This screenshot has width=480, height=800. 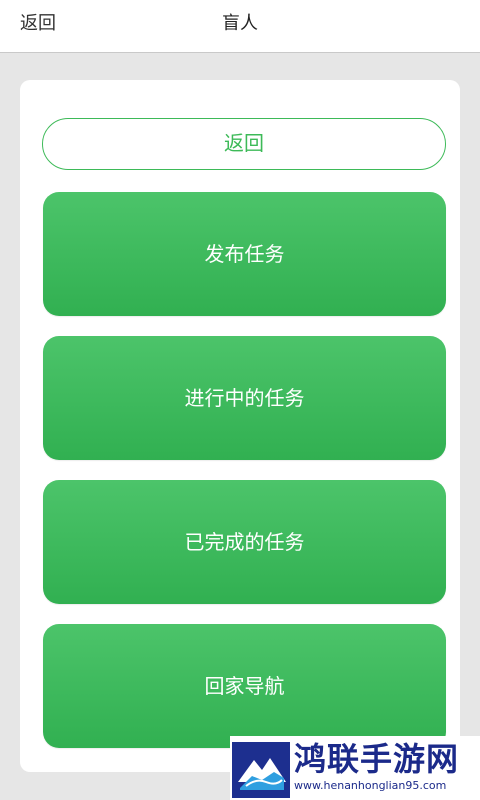 What do you see at coordinates (244, 254) in the screenshot?
I see `publish-task-button: 发布任务` at bounding box center [244, 254].